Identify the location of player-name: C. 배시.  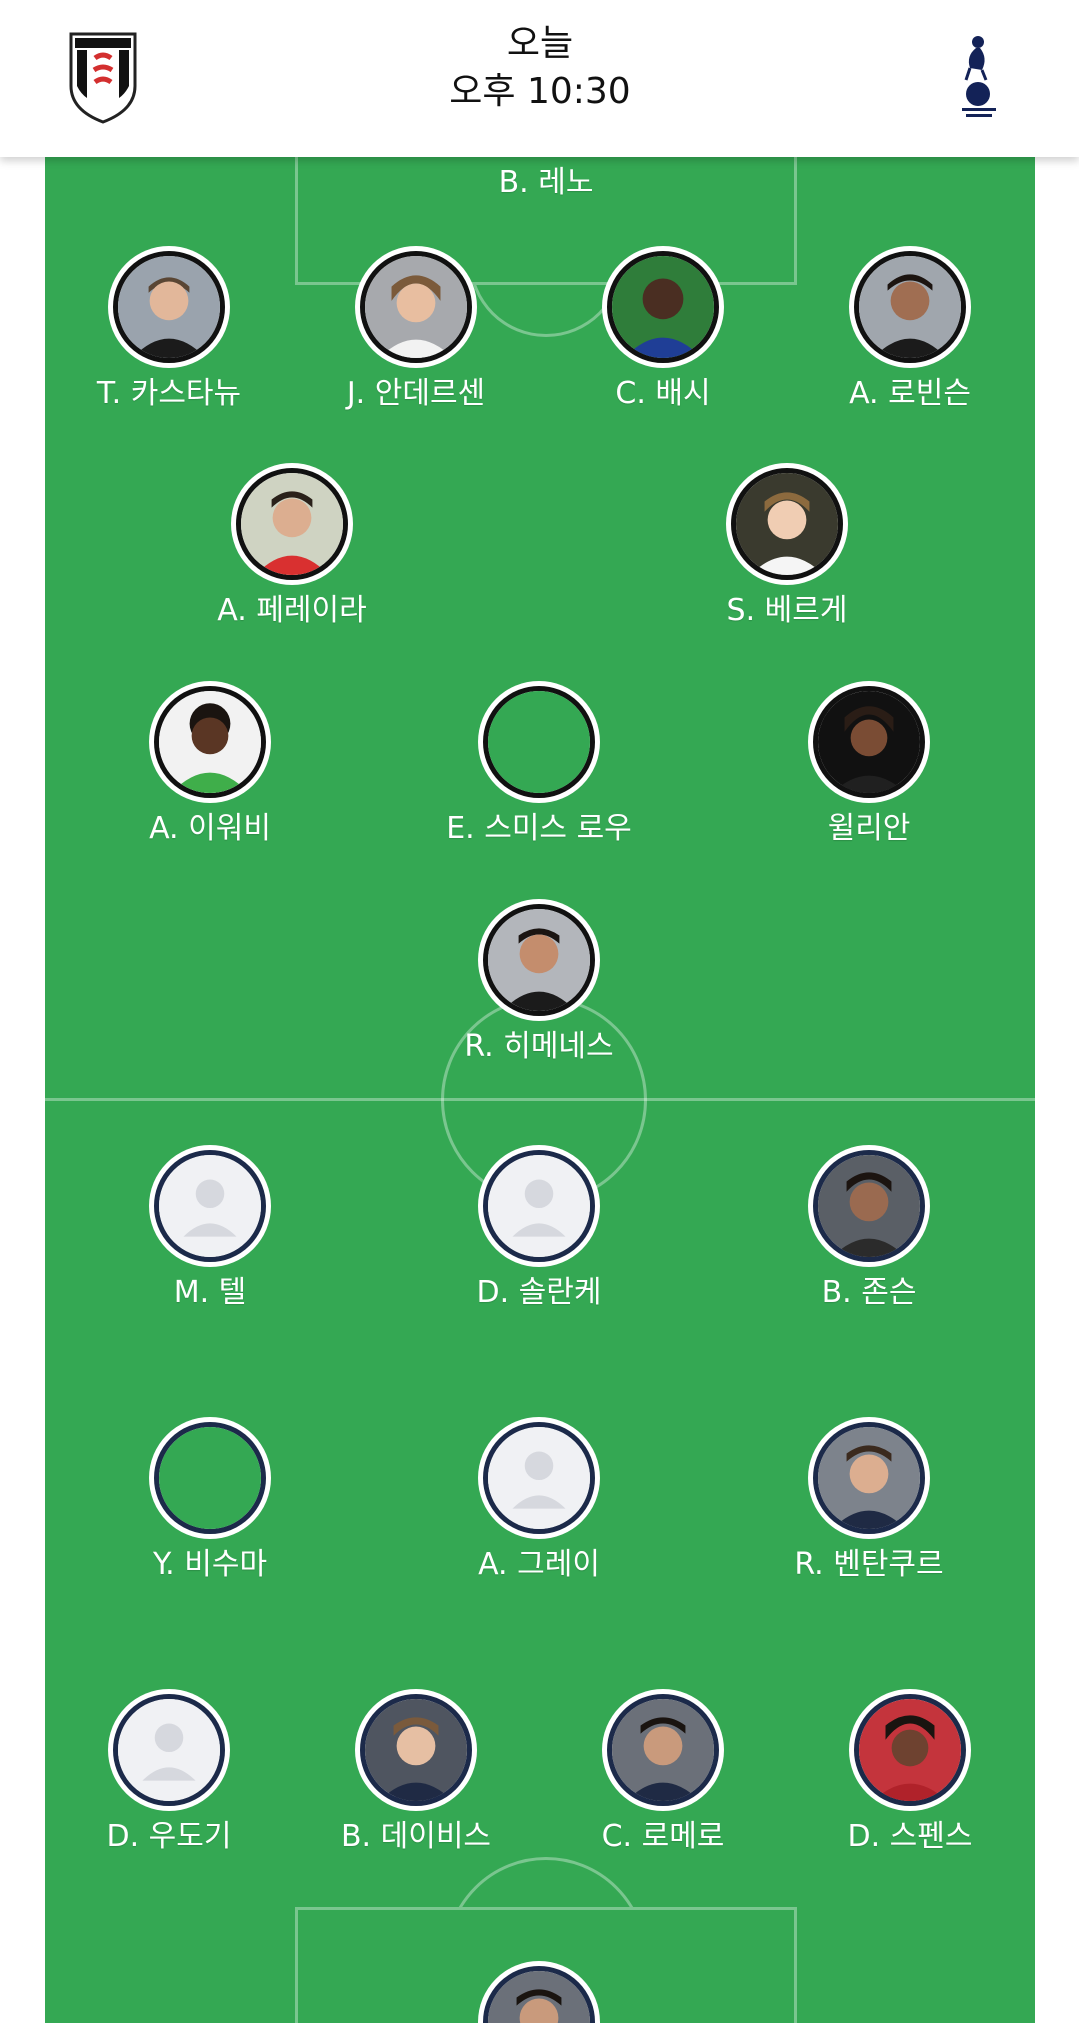
(663, 393).